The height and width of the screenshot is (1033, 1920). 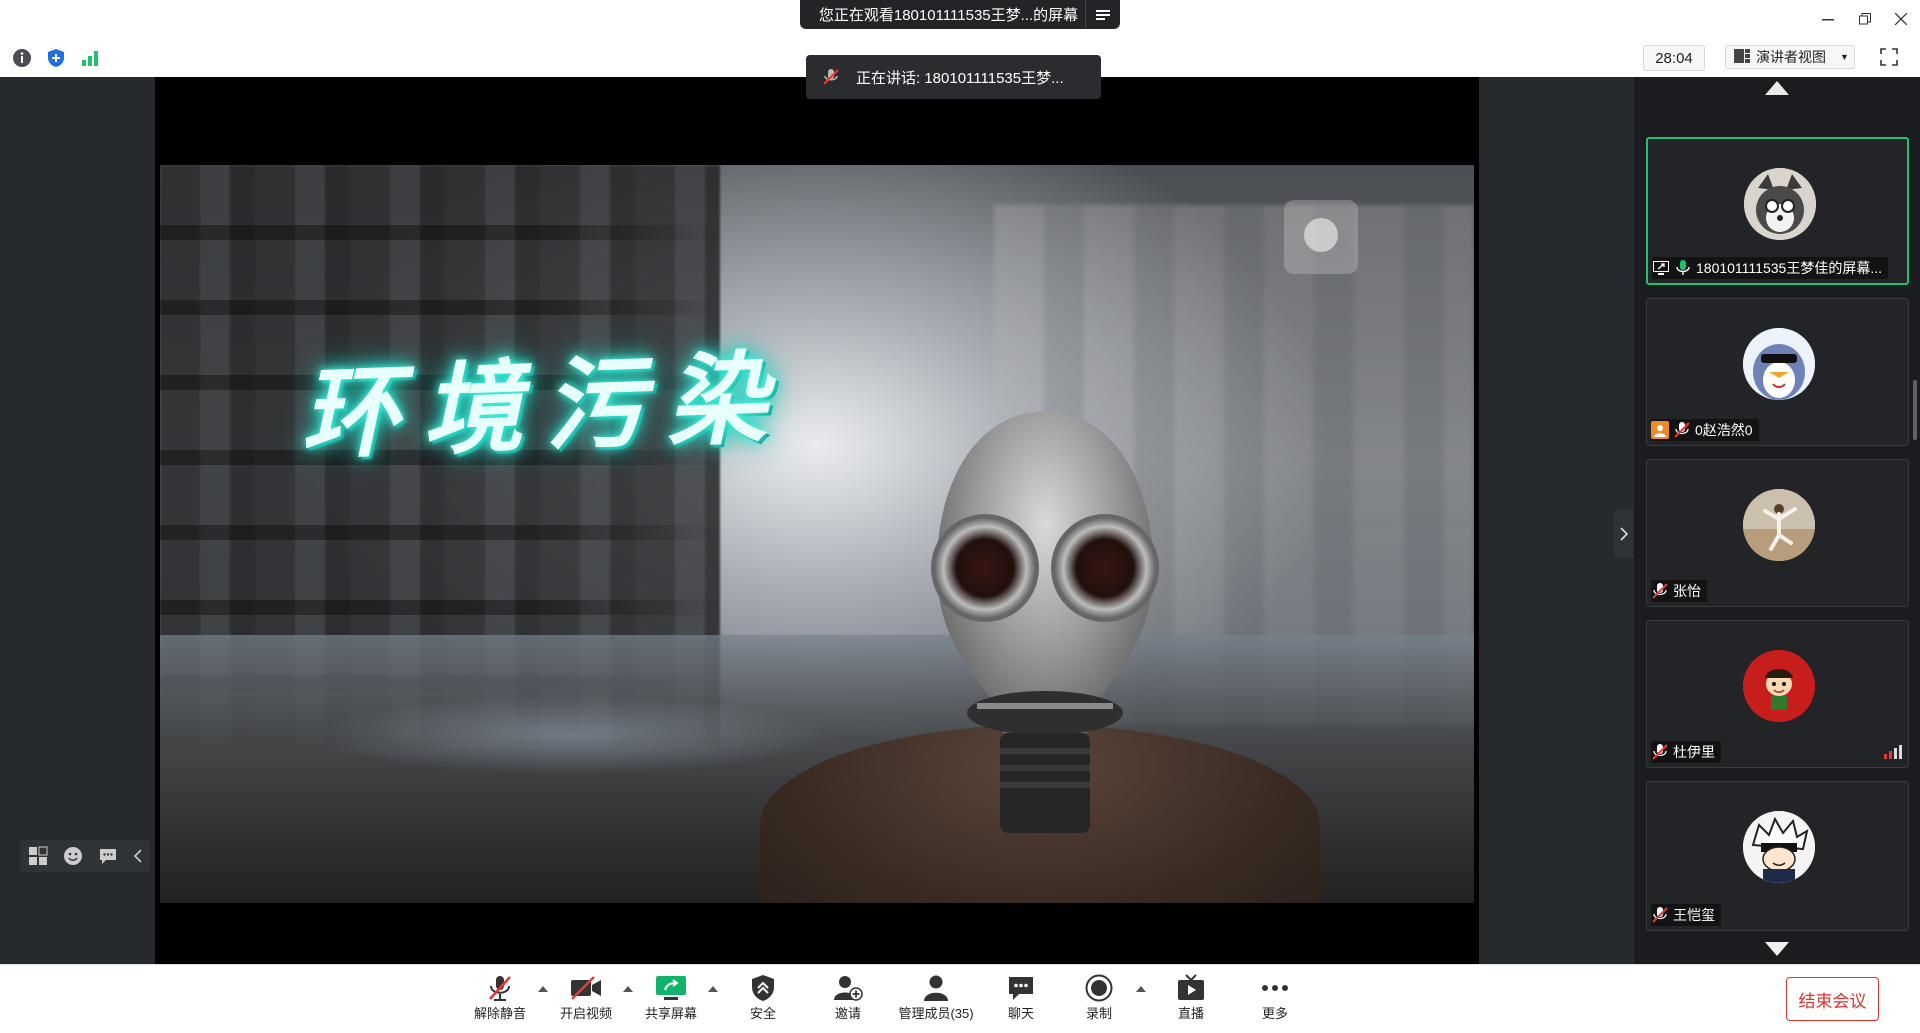 I want to click on manage-members-label: 管理成员(35), so click(x=936, y=1013).